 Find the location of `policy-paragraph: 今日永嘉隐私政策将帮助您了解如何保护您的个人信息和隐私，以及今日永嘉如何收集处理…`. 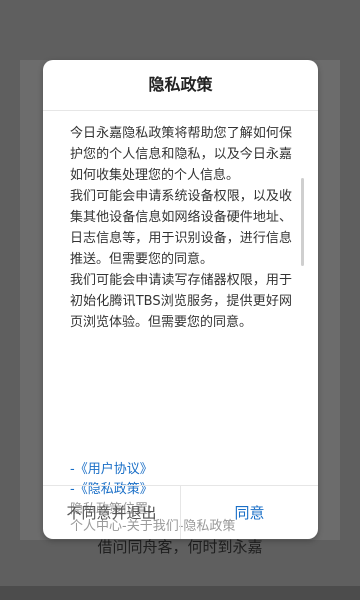

policy-paragraph: 今日永嘉隐私政策将帮助您了解如何保护您的个人信息和隐私，以及今日永嘉如何收集处理… is located at coordinates (181, 154).